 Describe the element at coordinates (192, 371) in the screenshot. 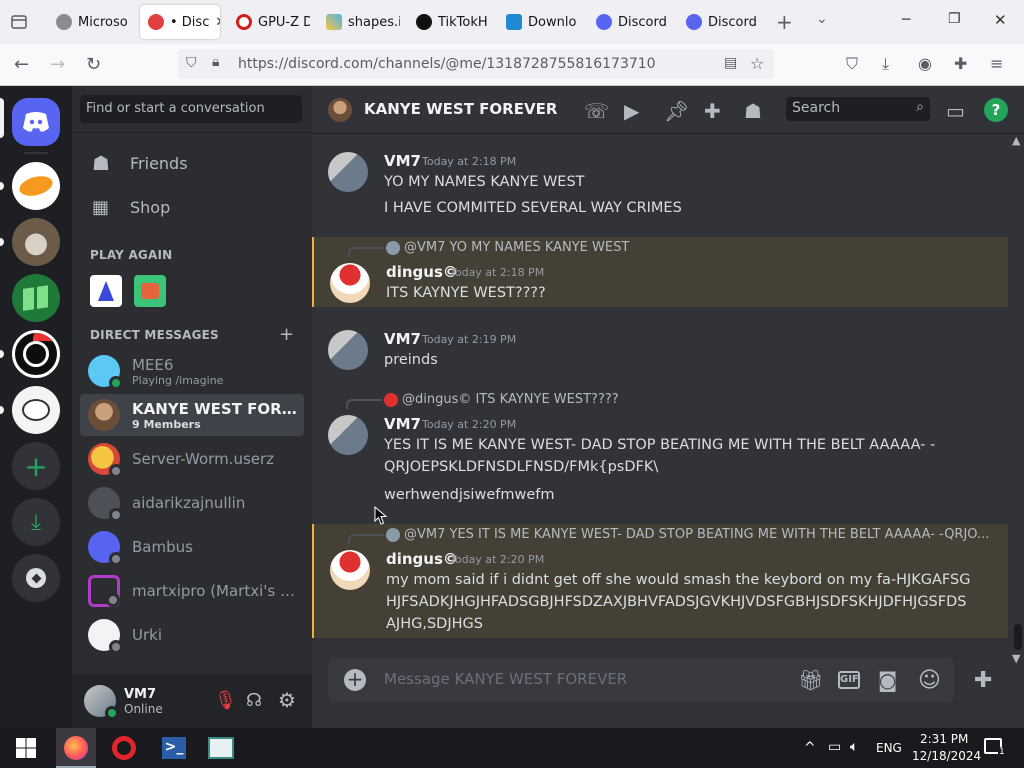

I see `dm-item-mee6: MEE6 Playing /imagine` at that location.